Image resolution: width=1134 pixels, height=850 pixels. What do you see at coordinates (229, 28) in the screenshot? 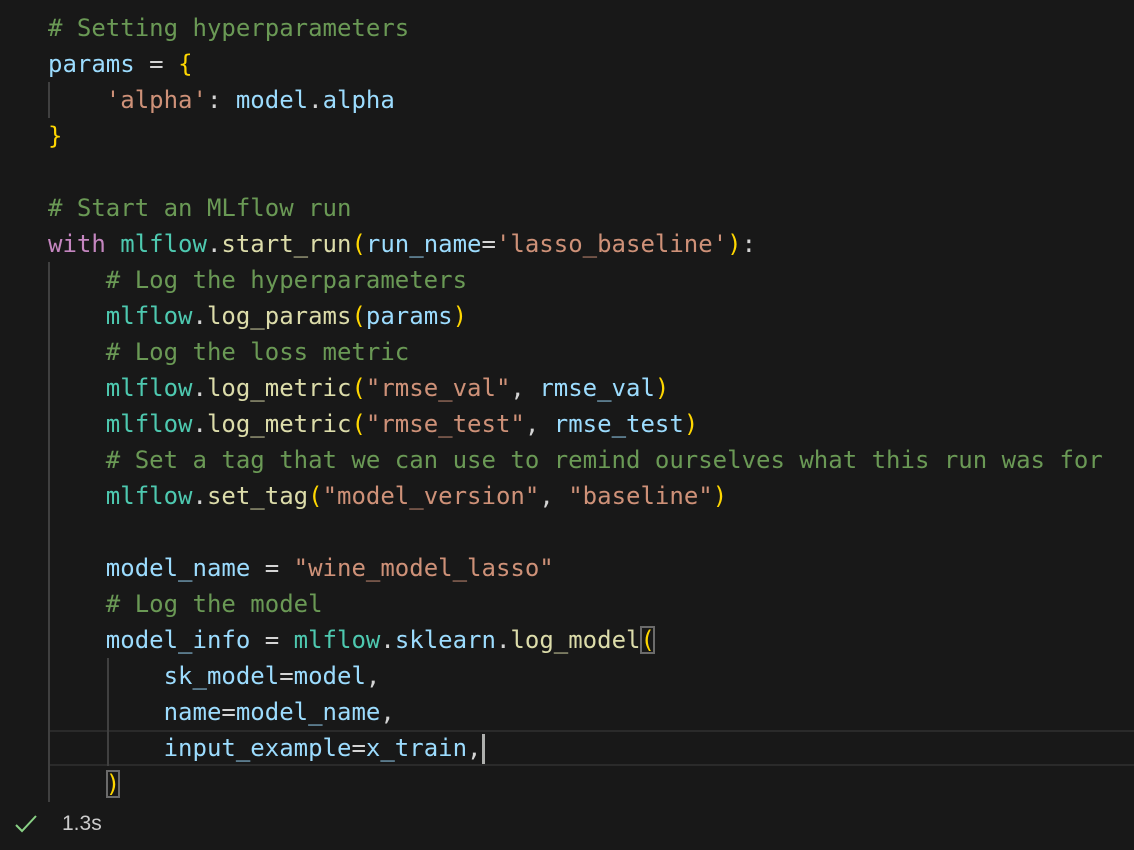
I see `code-token: # Setting hyperparameters` at bounding box center [229, 28].